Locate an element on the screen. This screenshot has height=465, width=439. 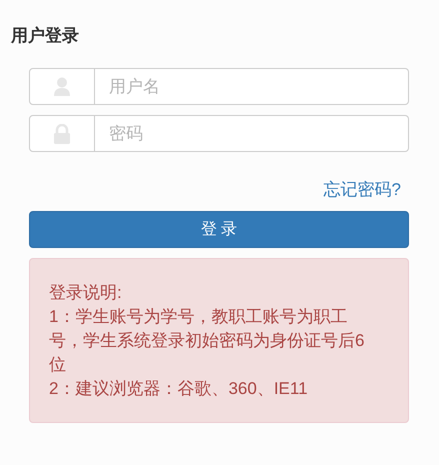
user-icon is located at coordinates (62, 86).